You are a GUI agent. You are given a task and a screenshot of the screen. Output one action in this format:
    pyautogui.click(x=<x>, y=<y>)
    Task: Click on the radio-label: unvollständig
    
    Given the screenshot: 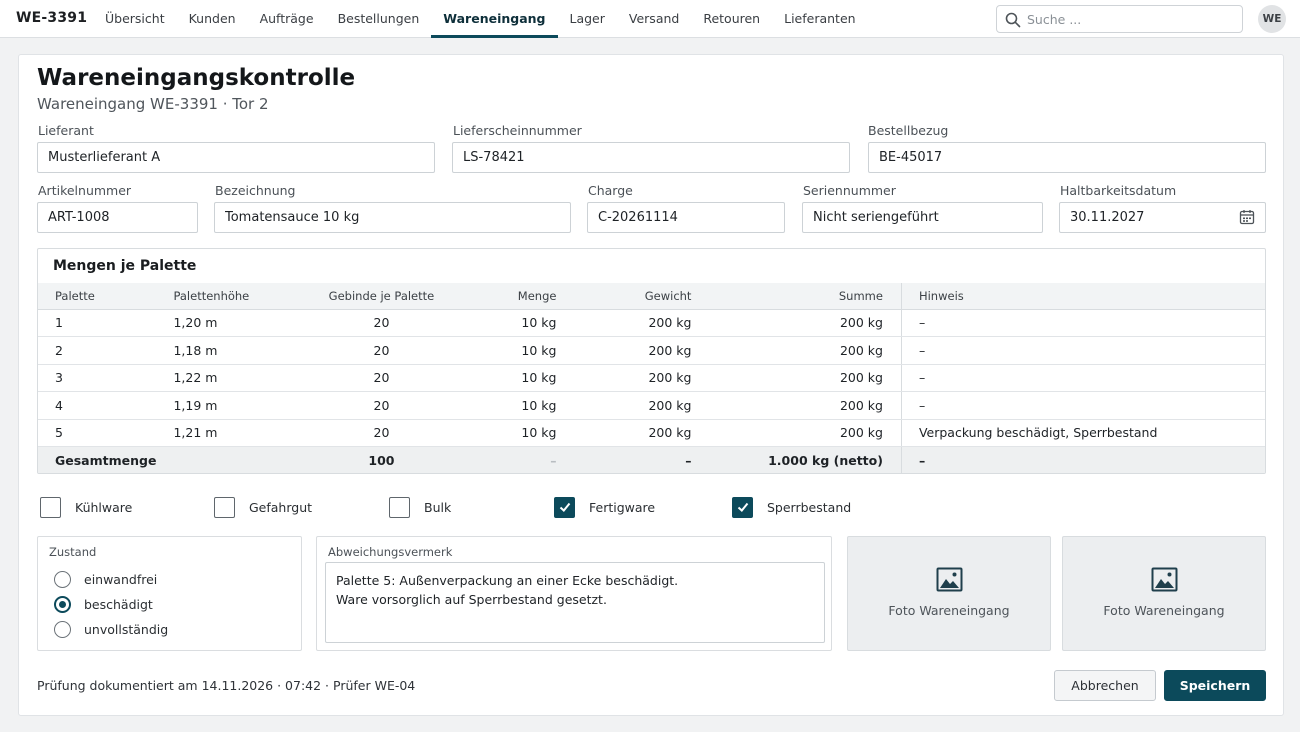 What is the action you would take?
    pyautogui.click(x=126, y=629)
    